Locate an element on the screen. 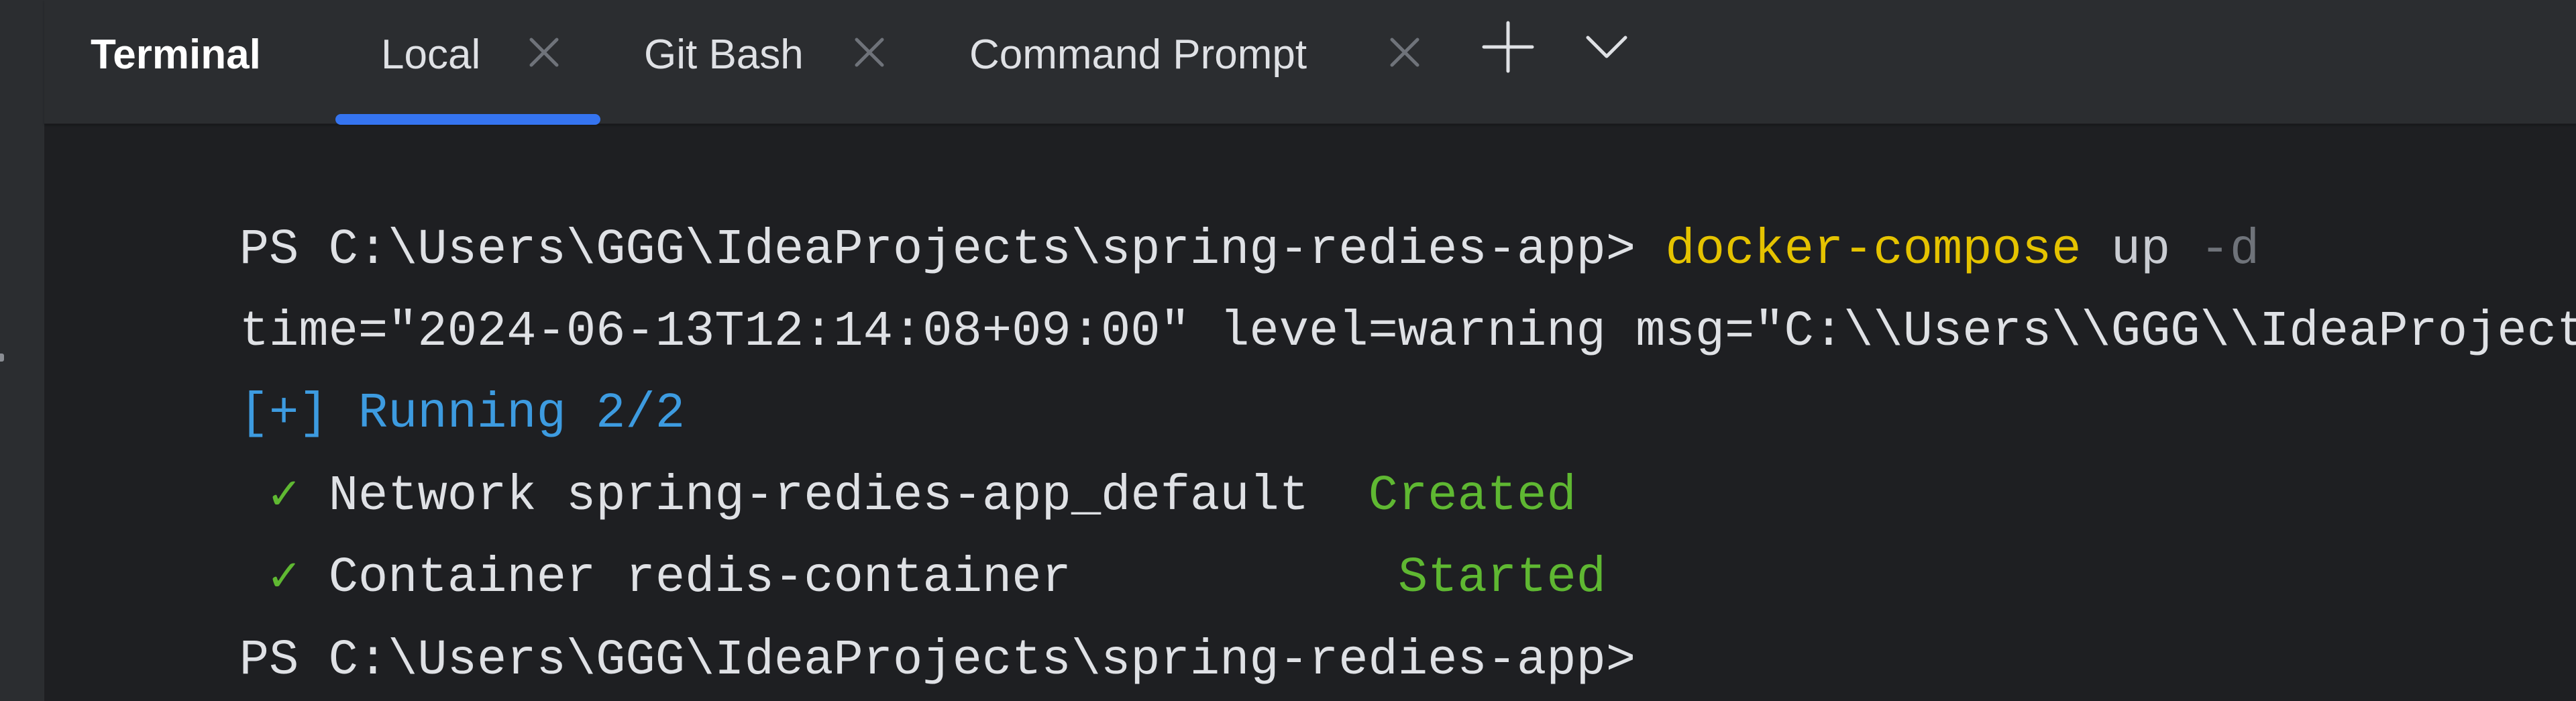  scroll-marker is located at coordinates (2, 358).